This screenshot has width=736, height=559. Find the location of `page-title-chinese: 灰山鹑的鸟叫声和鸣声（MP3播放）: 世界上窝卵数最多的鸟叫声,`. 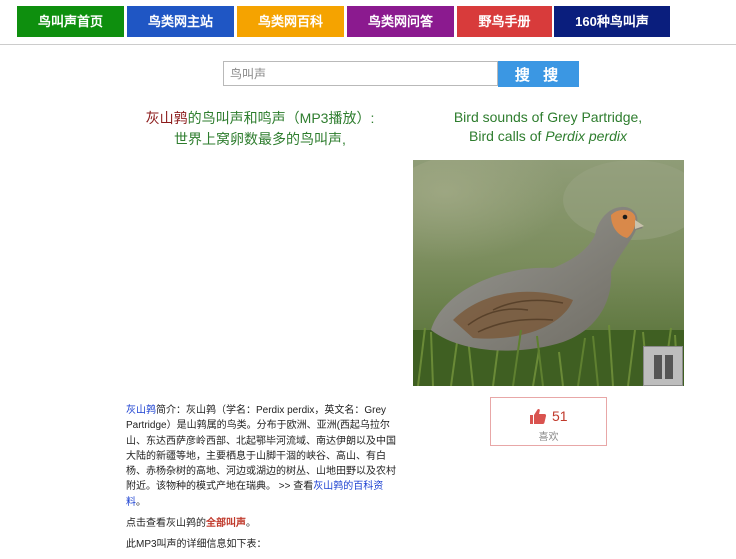

page-title-chinese: 灰山鹑的鸟叫声和鸣声（MP3播放）: 世界上窝卵数最多的鸟叫声, is located at coordinates (260, 129).